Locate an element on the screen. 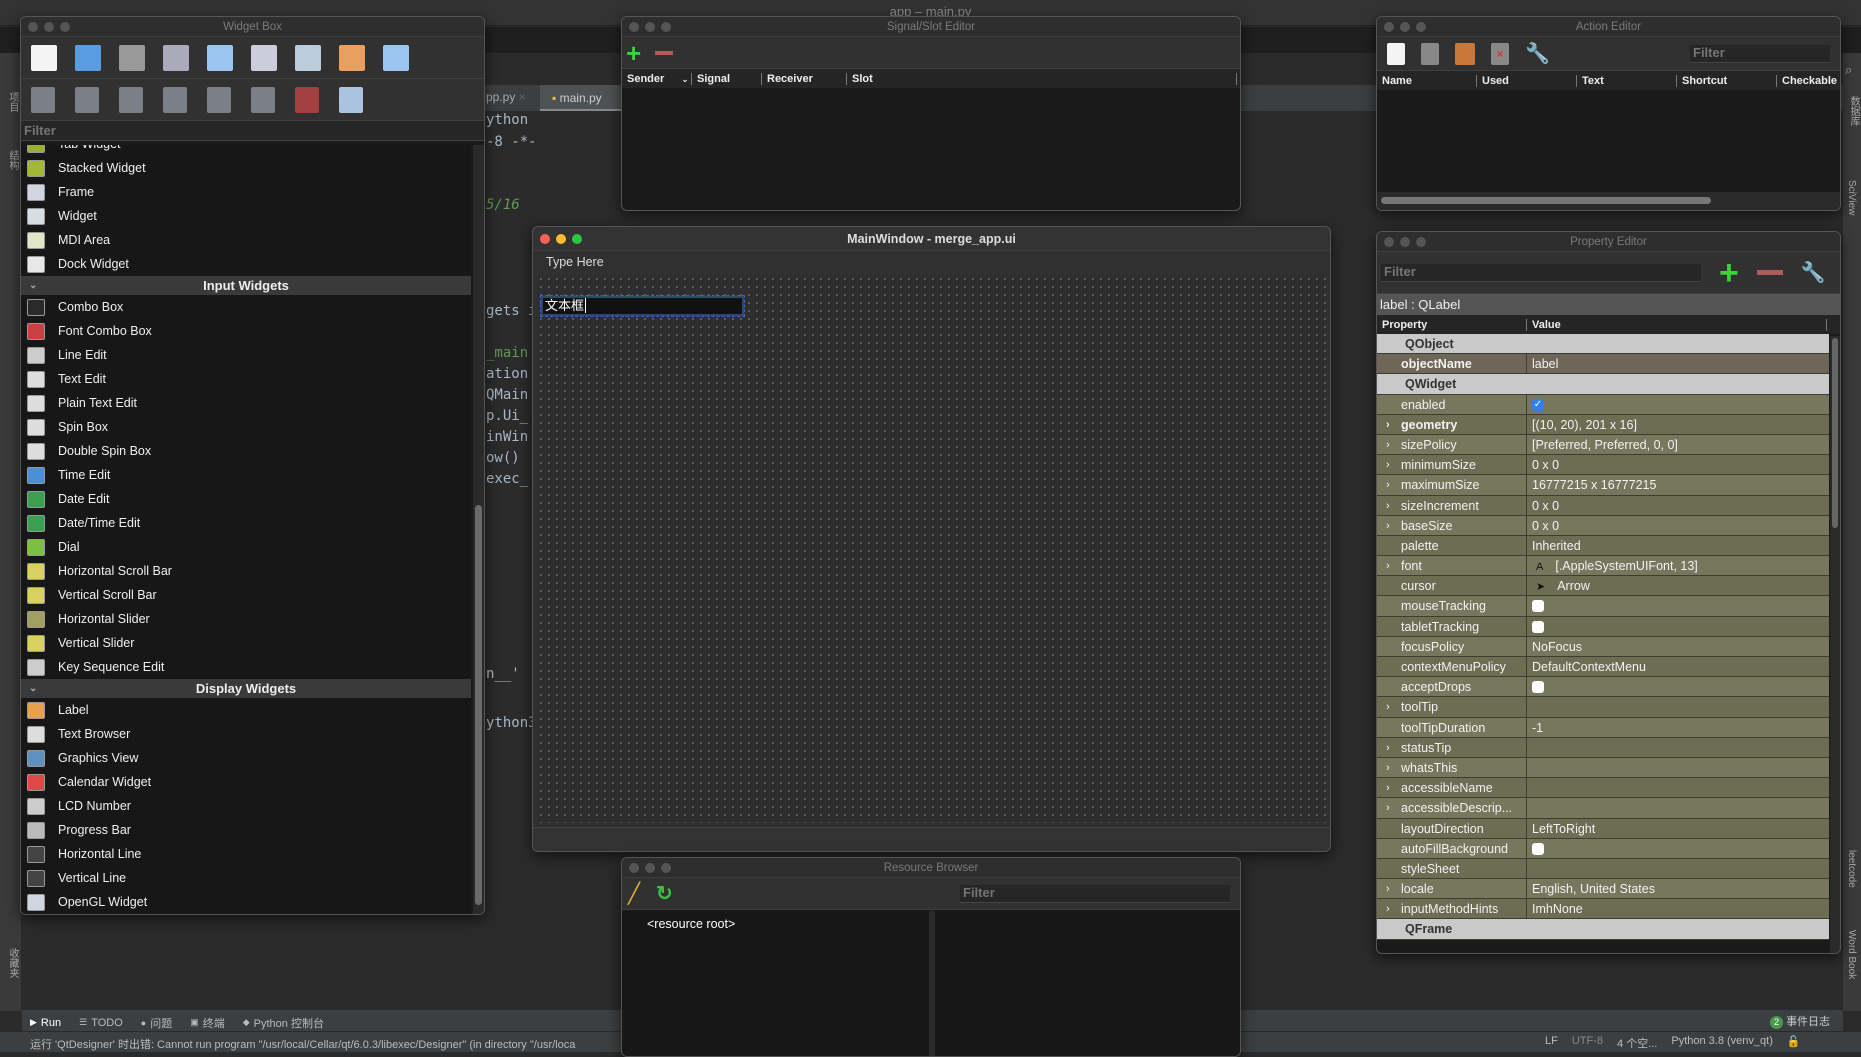 This screenshot has width=1861, height=1057. send-to-back-icon is located at coordinates (176, 57).